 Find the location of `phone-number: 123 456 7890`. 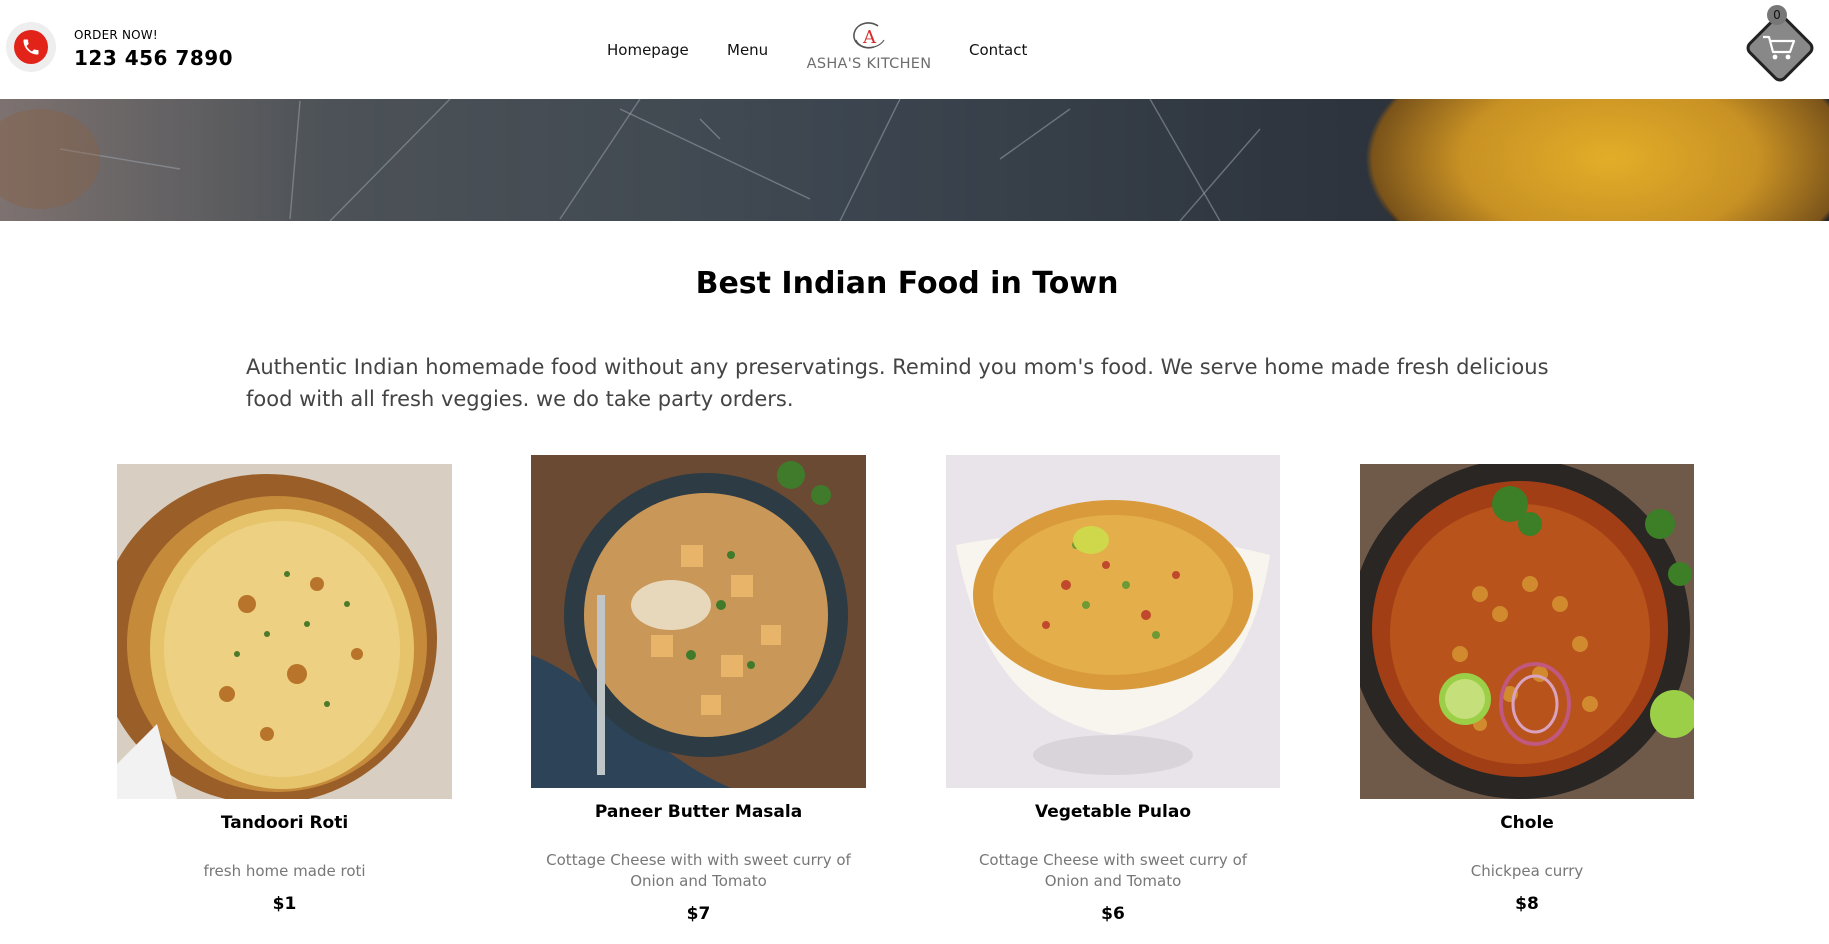

phone-number: 123 456 7890 is located at coordinates (153, 58).